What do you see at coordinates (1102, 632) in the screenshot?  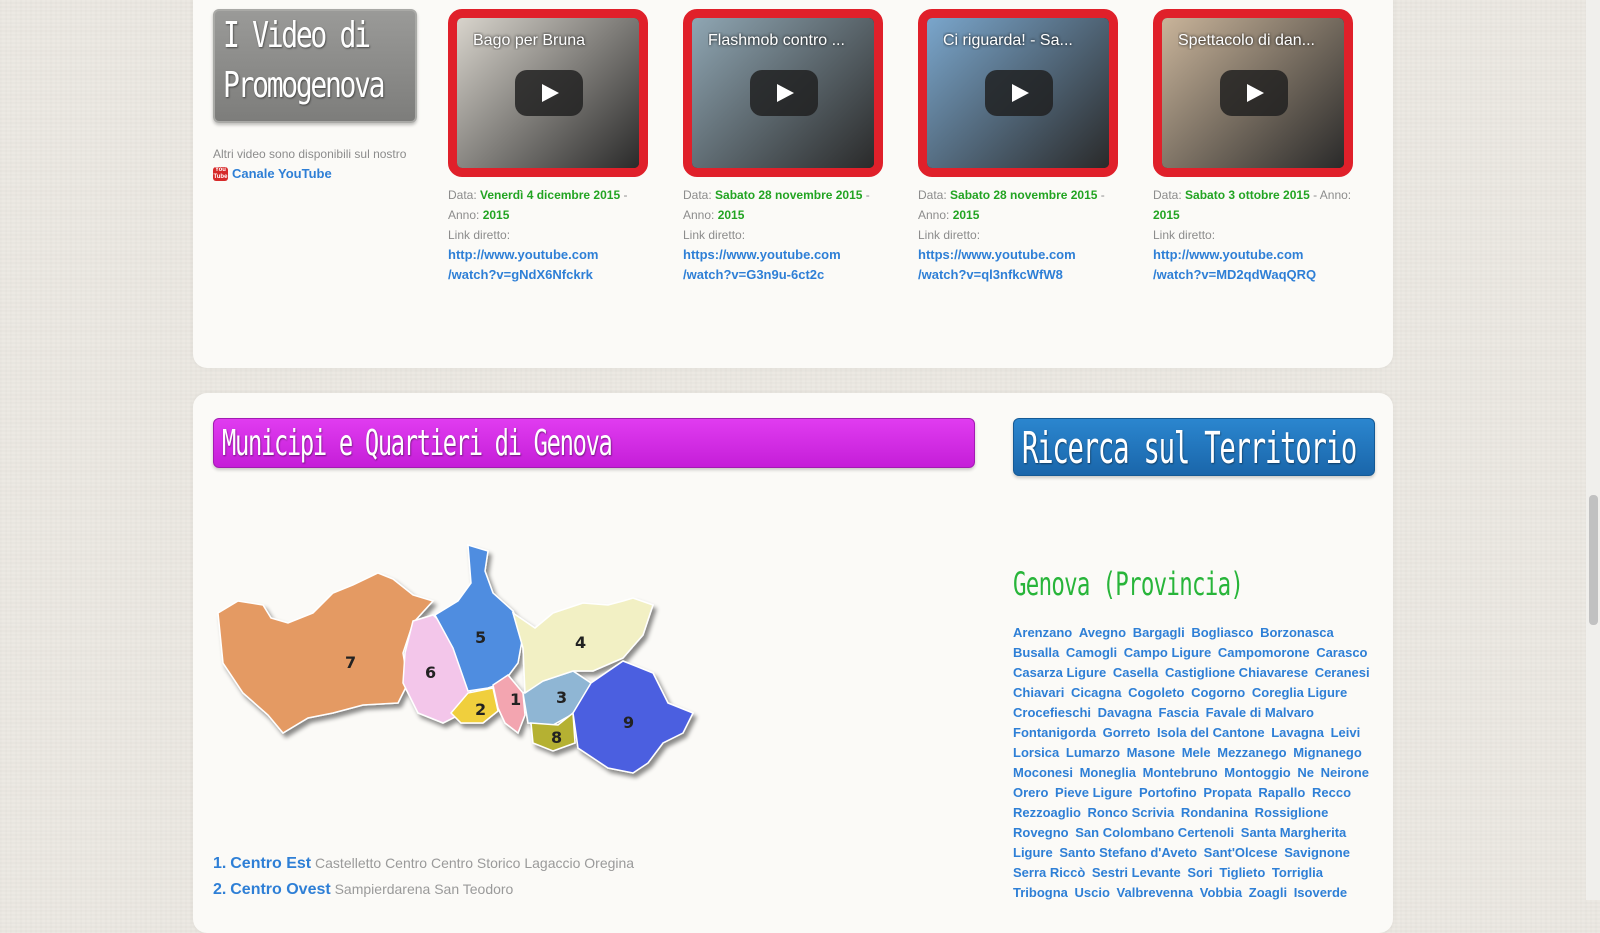 I see `comune-link: Avegno` at bounding box center [1102, 632].